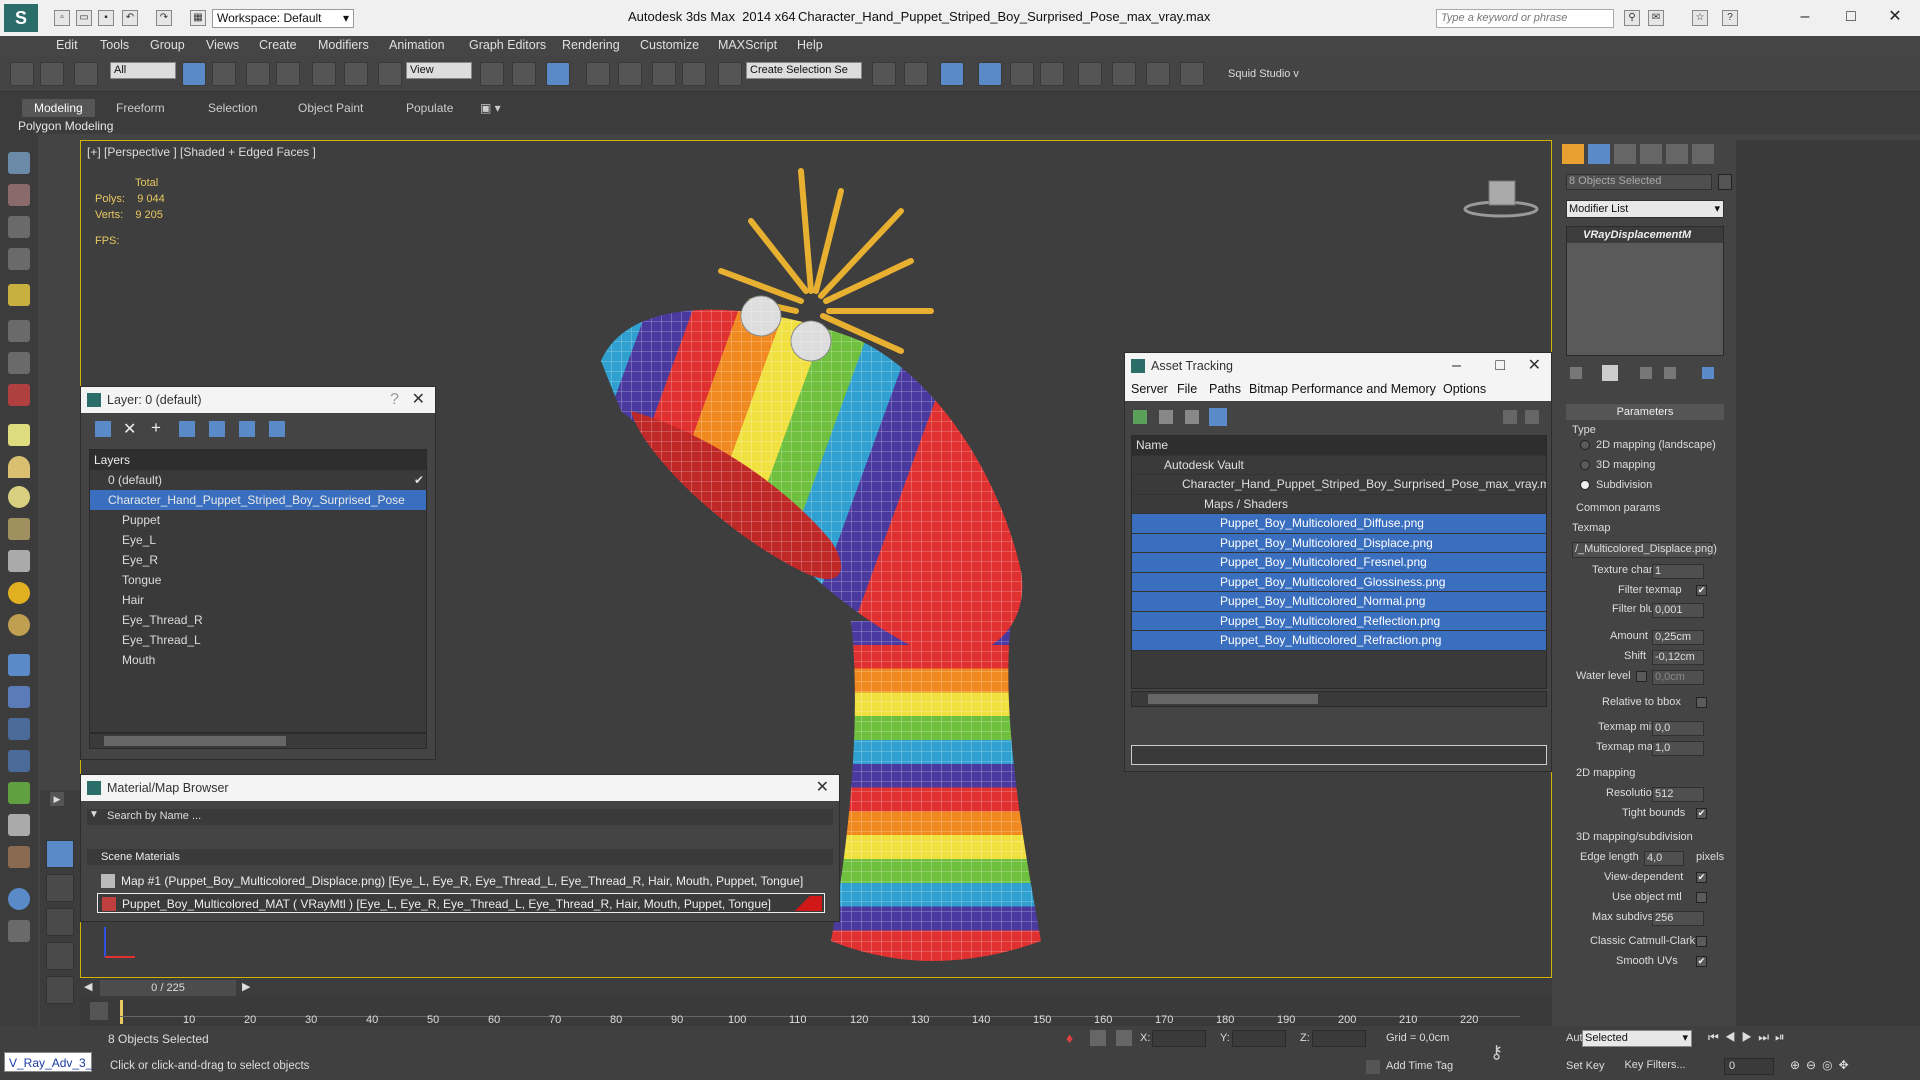 The image size is (1920, 1080). What do you see at coordinates (1339, 1038) in the screenshot?
I see `z-field` at bounding box center [1339, 1038].